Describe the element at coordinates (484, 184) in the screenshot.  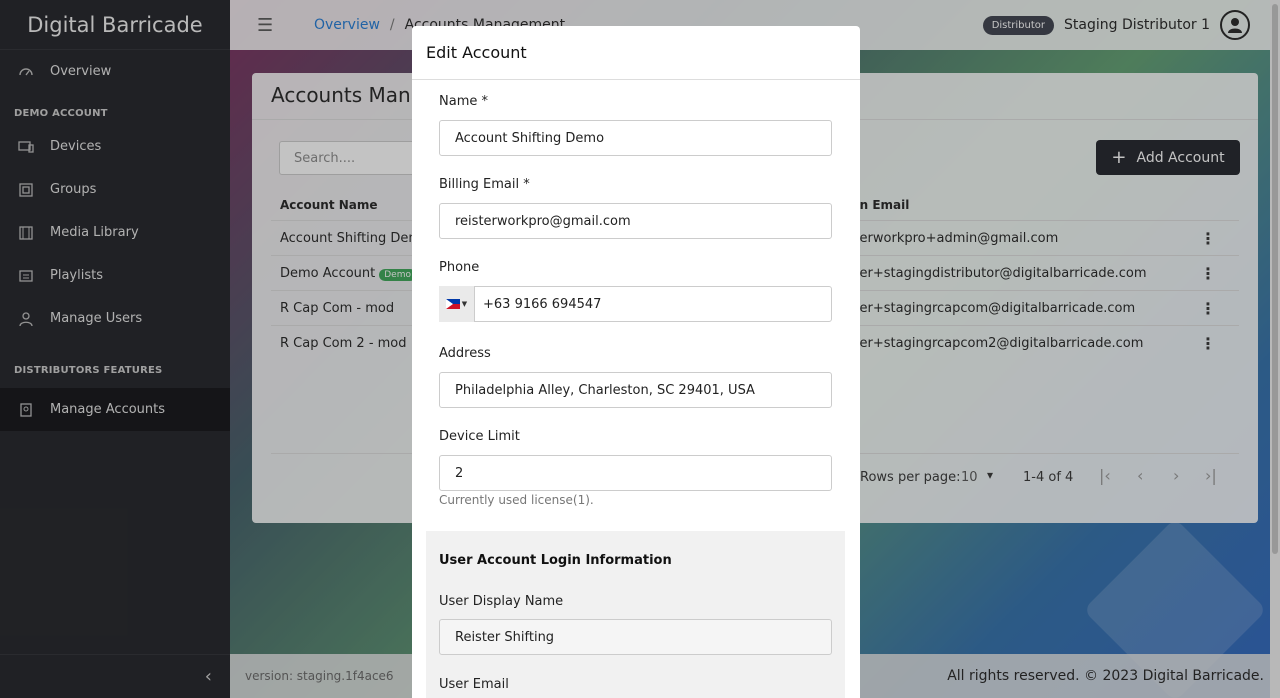
I see `billing-email-label: Billing Email *` at that location.